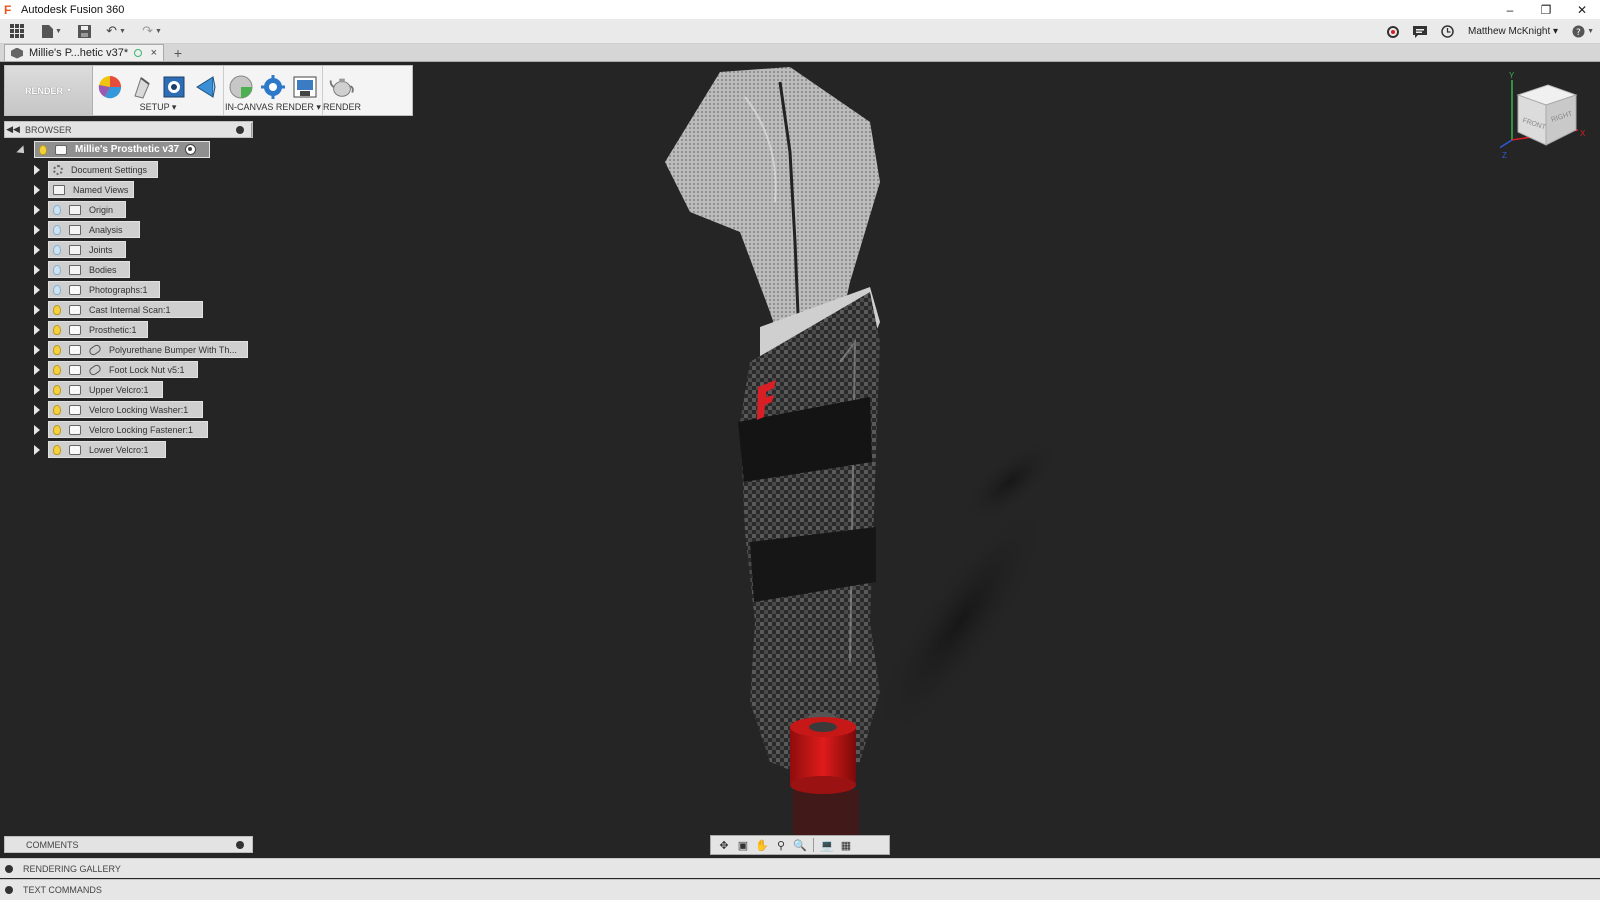 The height and width of the screenshot is (900, 1600). Describe the element at coordinates (846, 845) in the screenshot. I see `grid-settings-icon: ▦` at that location.